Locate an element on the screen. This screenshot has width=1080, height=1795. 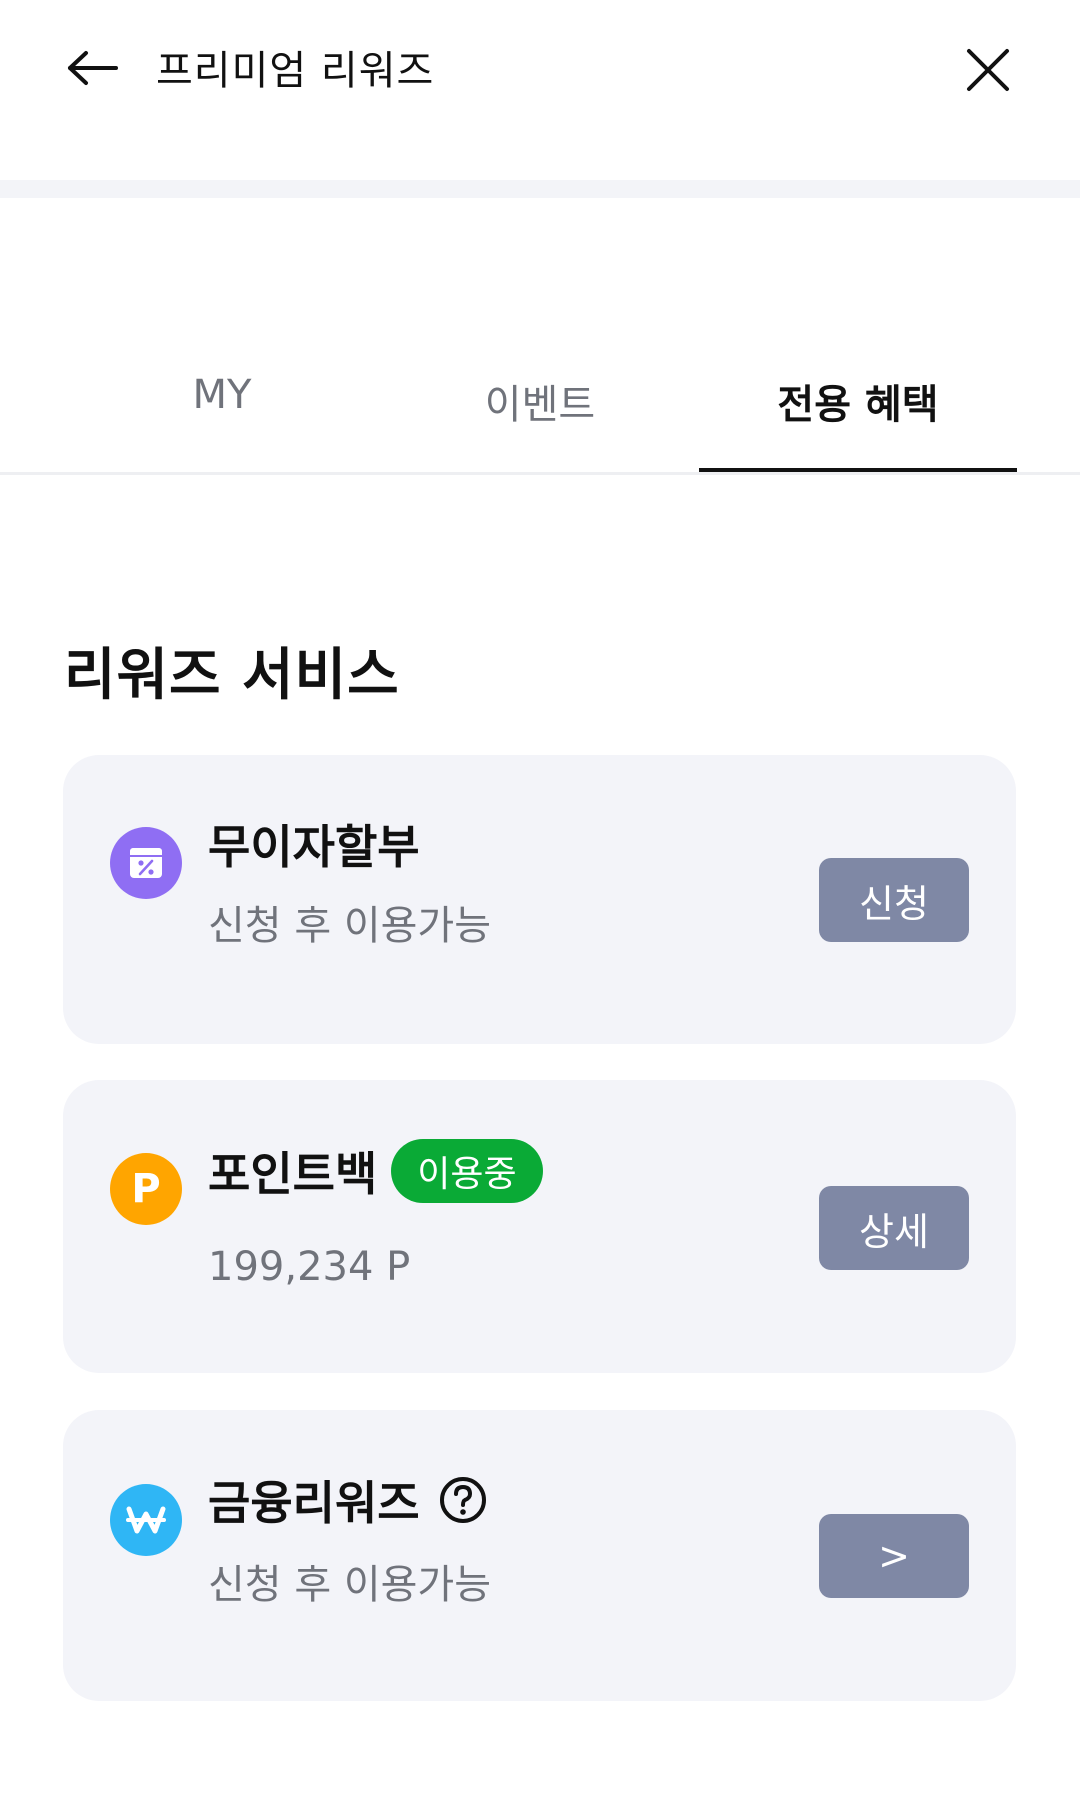
service-card-pointback: P 포인트백 이용중 199,234 P 상세 is located at coordinates (539, 1226).